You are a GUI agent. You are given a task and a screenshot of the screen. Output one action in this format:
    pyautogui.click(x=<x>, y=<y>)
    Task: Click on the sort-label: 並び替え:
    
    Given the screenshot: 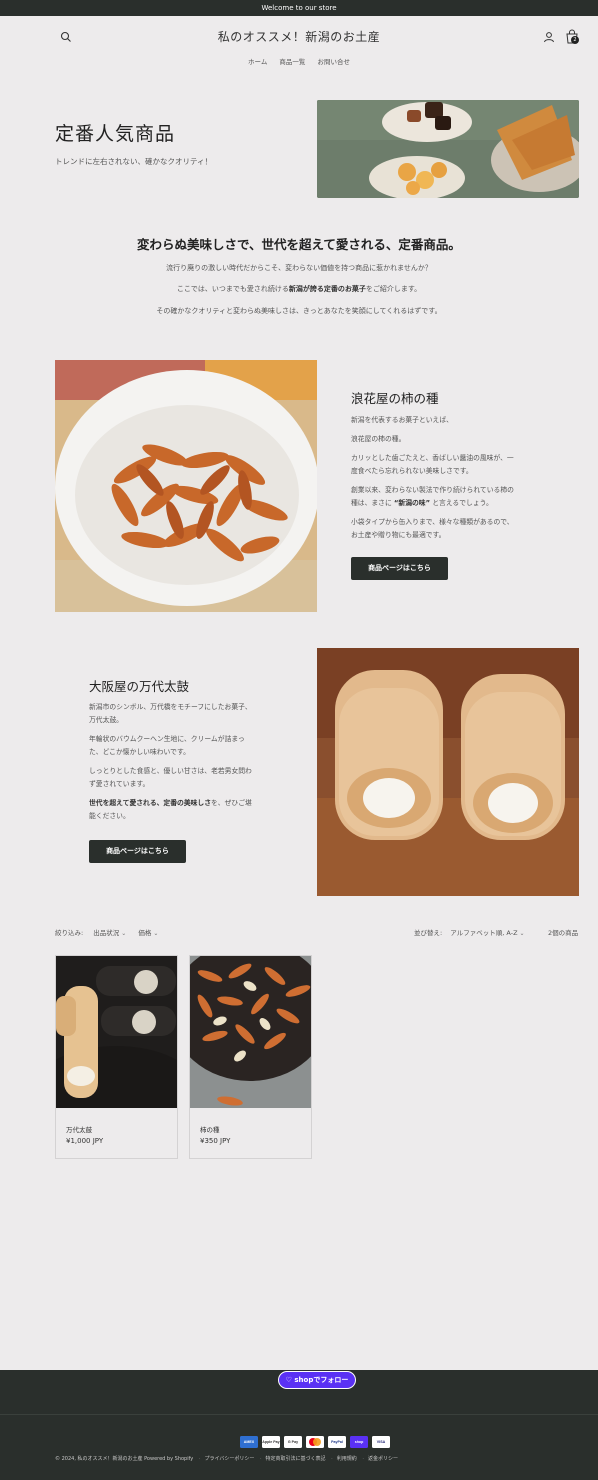 What is the action you would take?
    pyautogui.click(x=428, y=933)
    